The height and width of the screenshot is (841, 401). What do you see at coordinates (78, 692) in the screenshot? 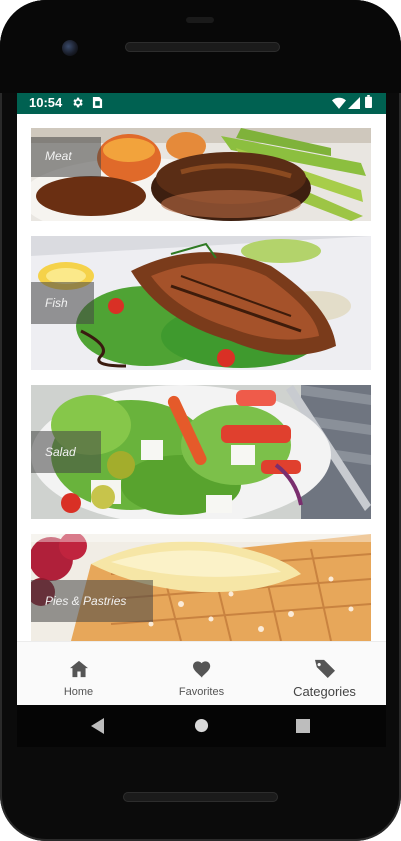
I see `nav-label-home: Home` at bounding box center [78, 692].